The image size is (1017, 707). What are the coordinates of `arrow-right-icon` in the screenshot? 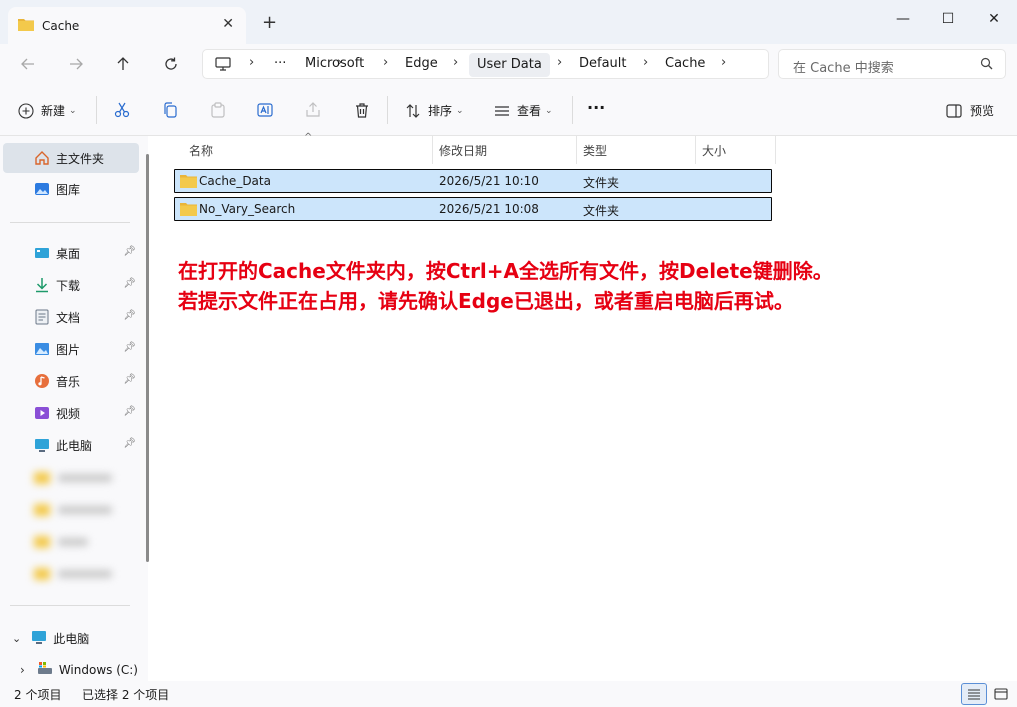 It's located at (76, 64).